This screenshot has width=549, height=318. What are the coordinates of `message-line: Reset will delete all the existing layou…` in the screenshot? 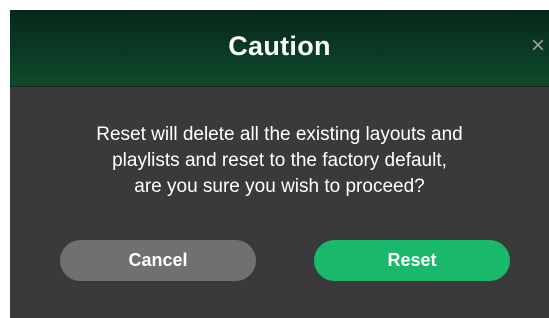 It's located at (279, 134).